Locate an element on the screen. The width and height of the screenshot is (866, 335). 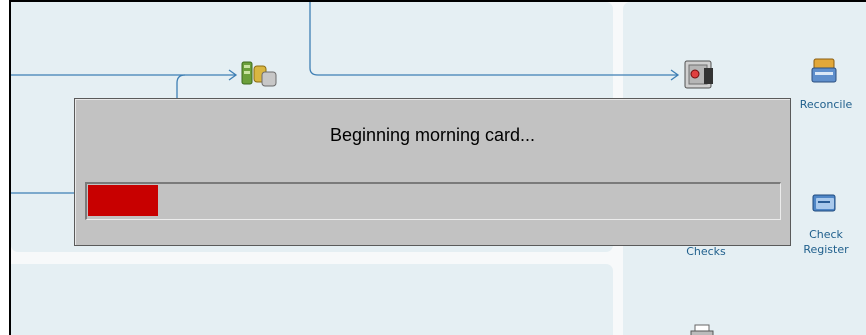
progress-bar-fill is located at coordinates (123, 200).